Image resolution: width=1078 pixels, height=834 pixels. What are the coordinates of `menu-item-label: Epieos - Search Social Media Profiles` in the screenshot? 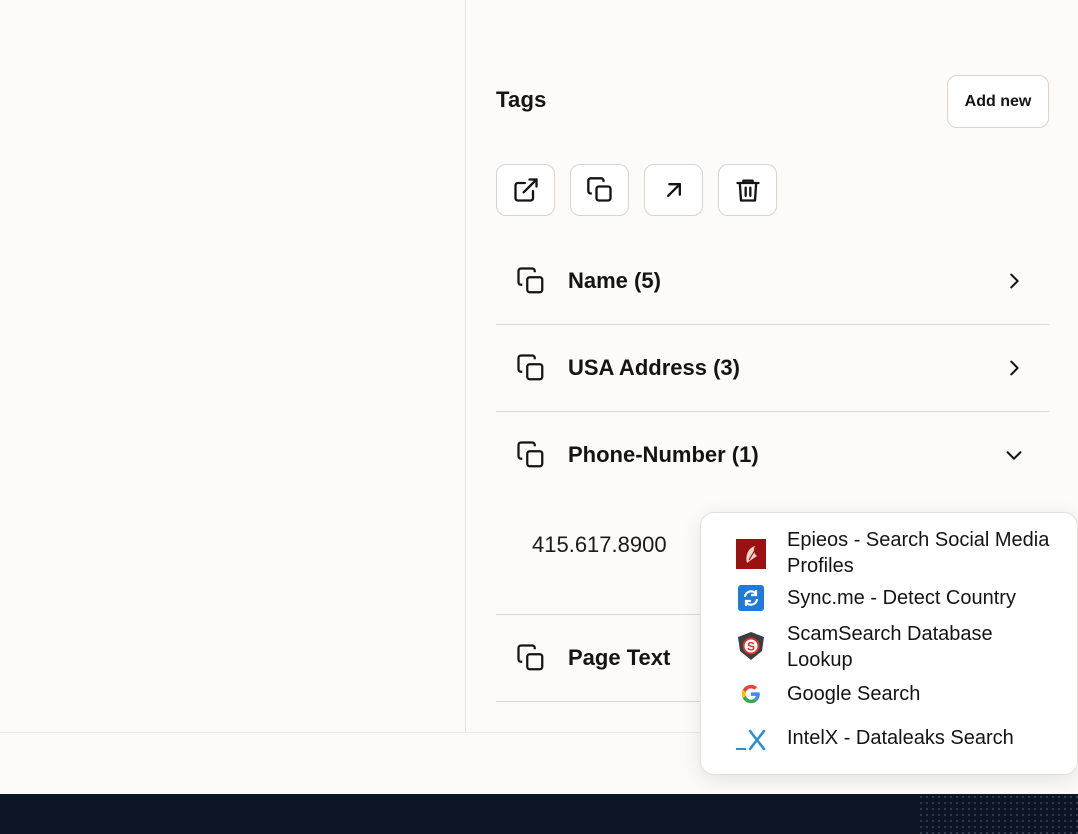 It's located at (918, 553).